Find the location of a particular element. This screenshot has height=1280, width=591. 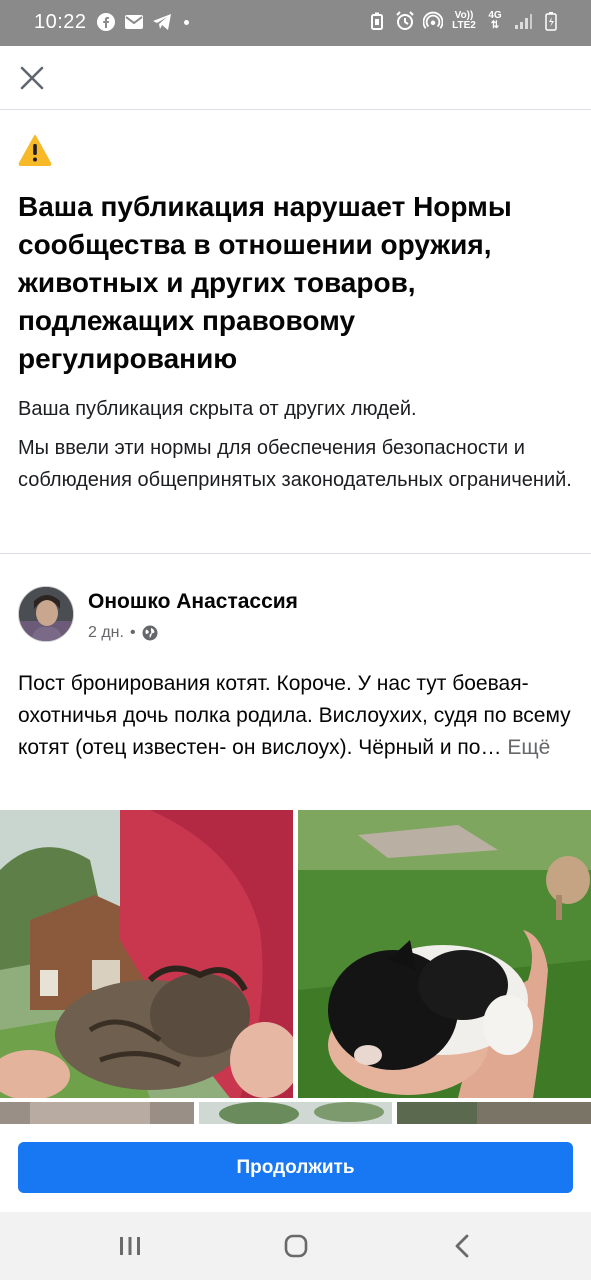

post-header: Оношко Анастассия 2 дн. • is located at coordinates (295, 609).